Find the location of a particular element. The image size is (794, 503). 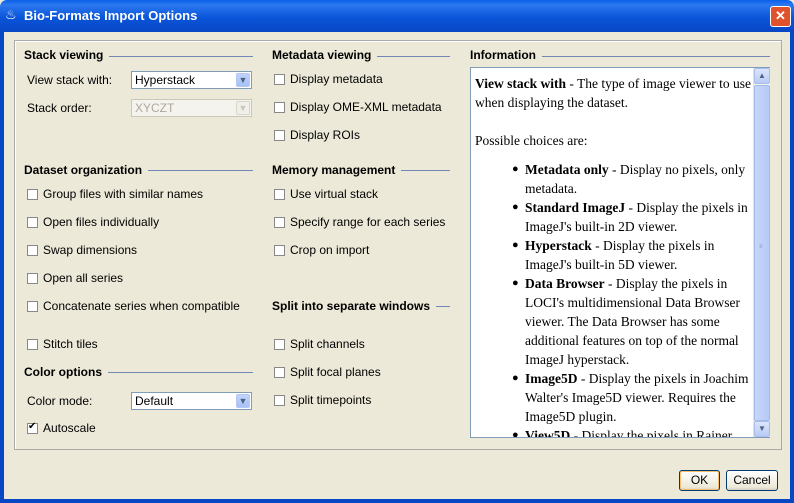

checkbox-swap-dimensions: Swap dimensions is located at coordinates (82, 250).